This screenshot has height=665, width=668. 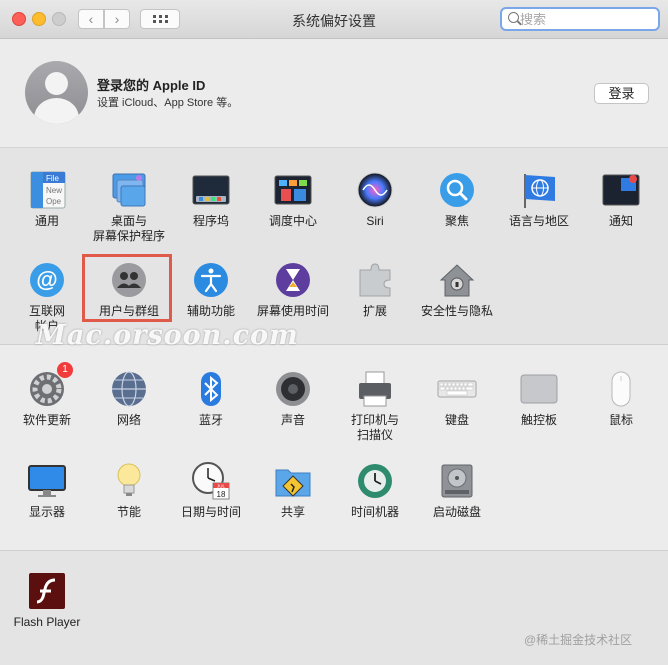 What do you see at coordinates (456, 221) in the screenshot?
I see `pref-label: 聚焦` at bounding box center [456, 221].